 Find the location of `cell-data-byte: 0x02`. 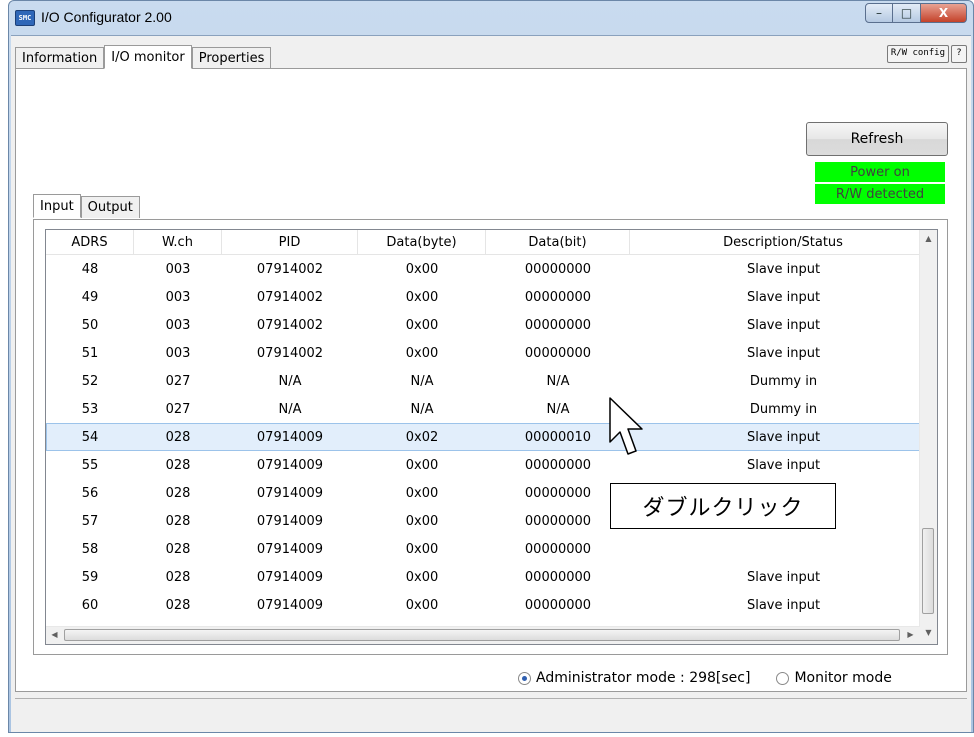

cell-data-byte: 0x02 is located at coordinates (422, 437).